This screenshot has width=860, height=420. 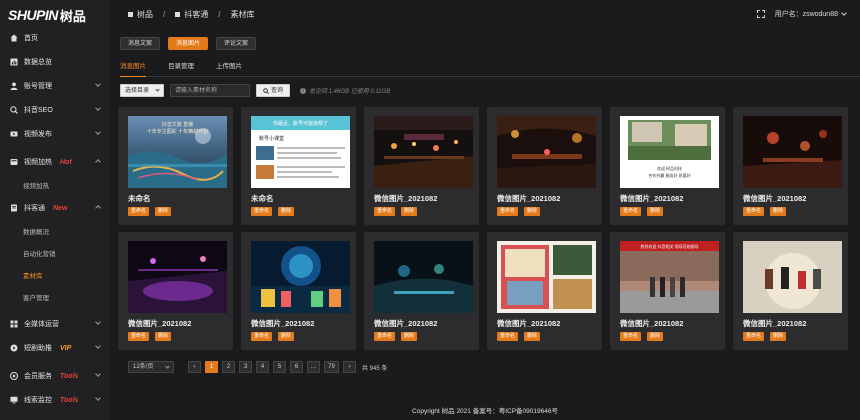 What do you see at coordinates (262, 367) in the screenshot?
I see `page-button-4: 4` at bounding box center [262, 367].